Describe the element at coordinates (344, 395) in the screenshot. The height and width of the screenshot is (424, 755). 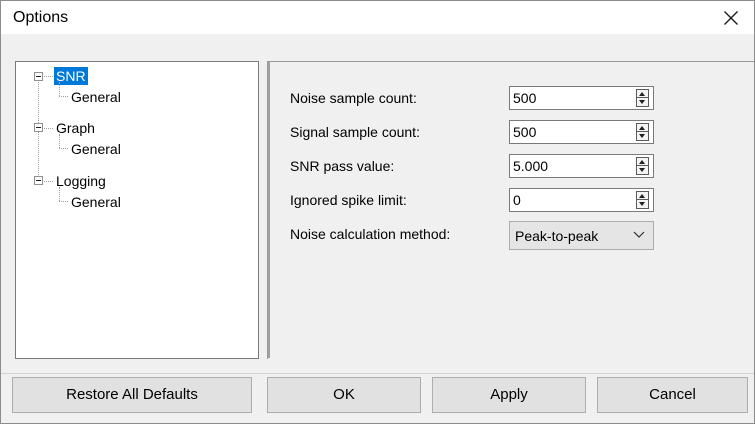
I see `ok-button: OK` at that location.